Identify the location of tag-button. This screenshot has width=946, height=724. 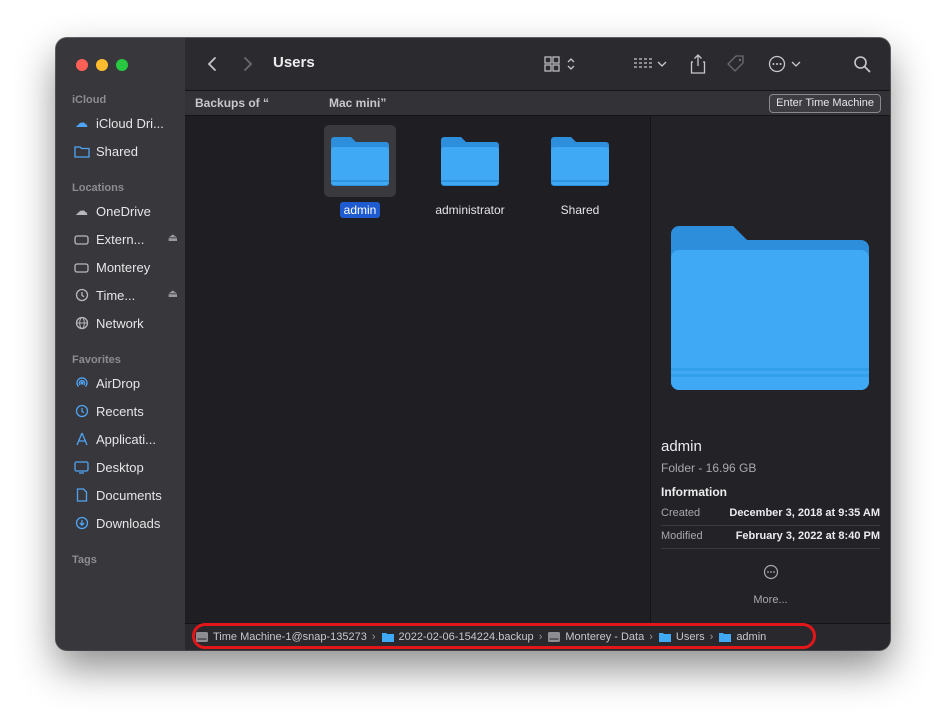
(736, 64).